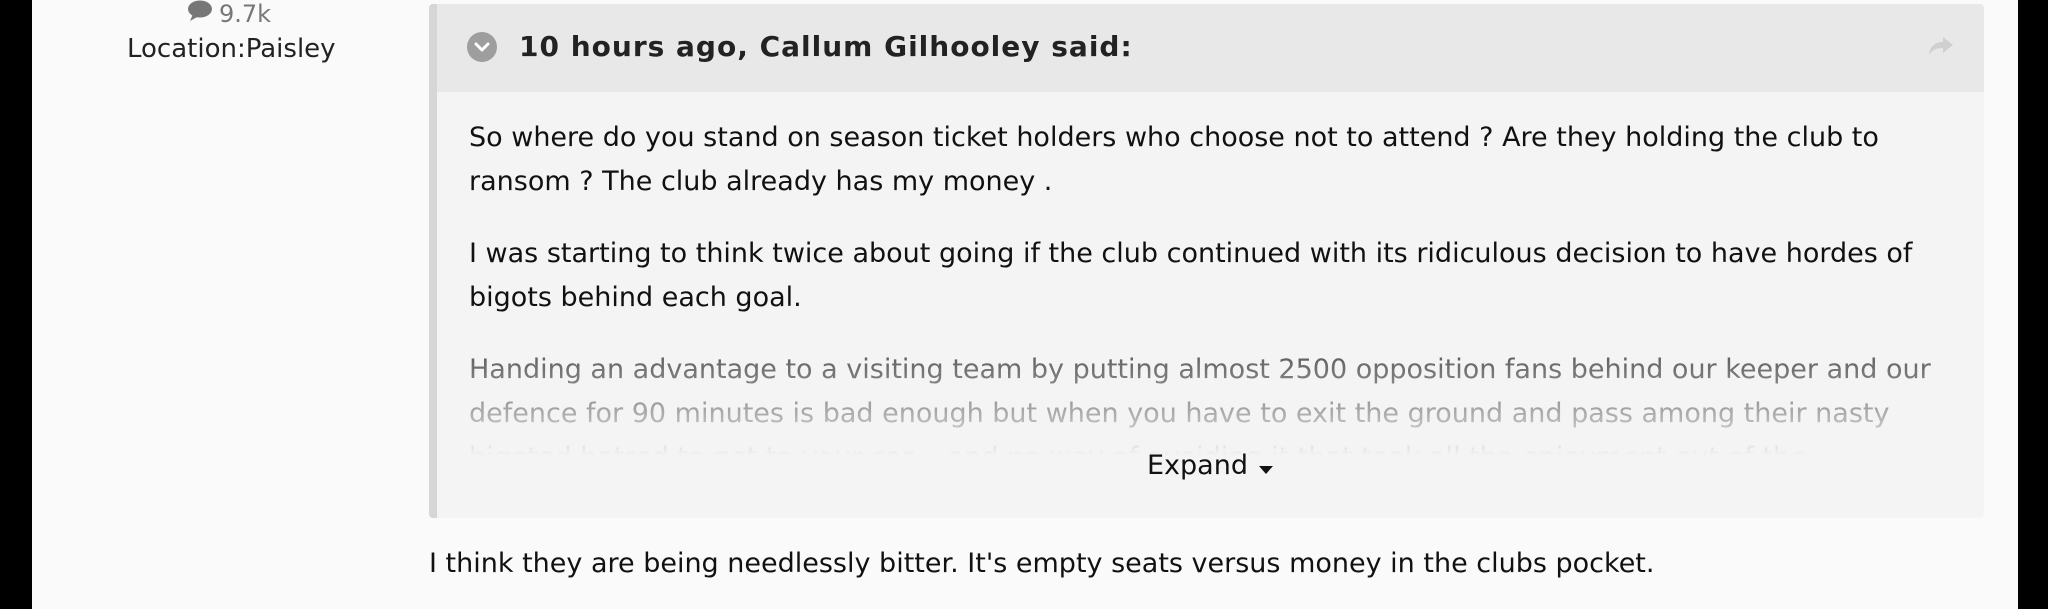  Describe the element at coordinates (1197, 465) in the screenshot. I see `expand-label: Expand` at that location.